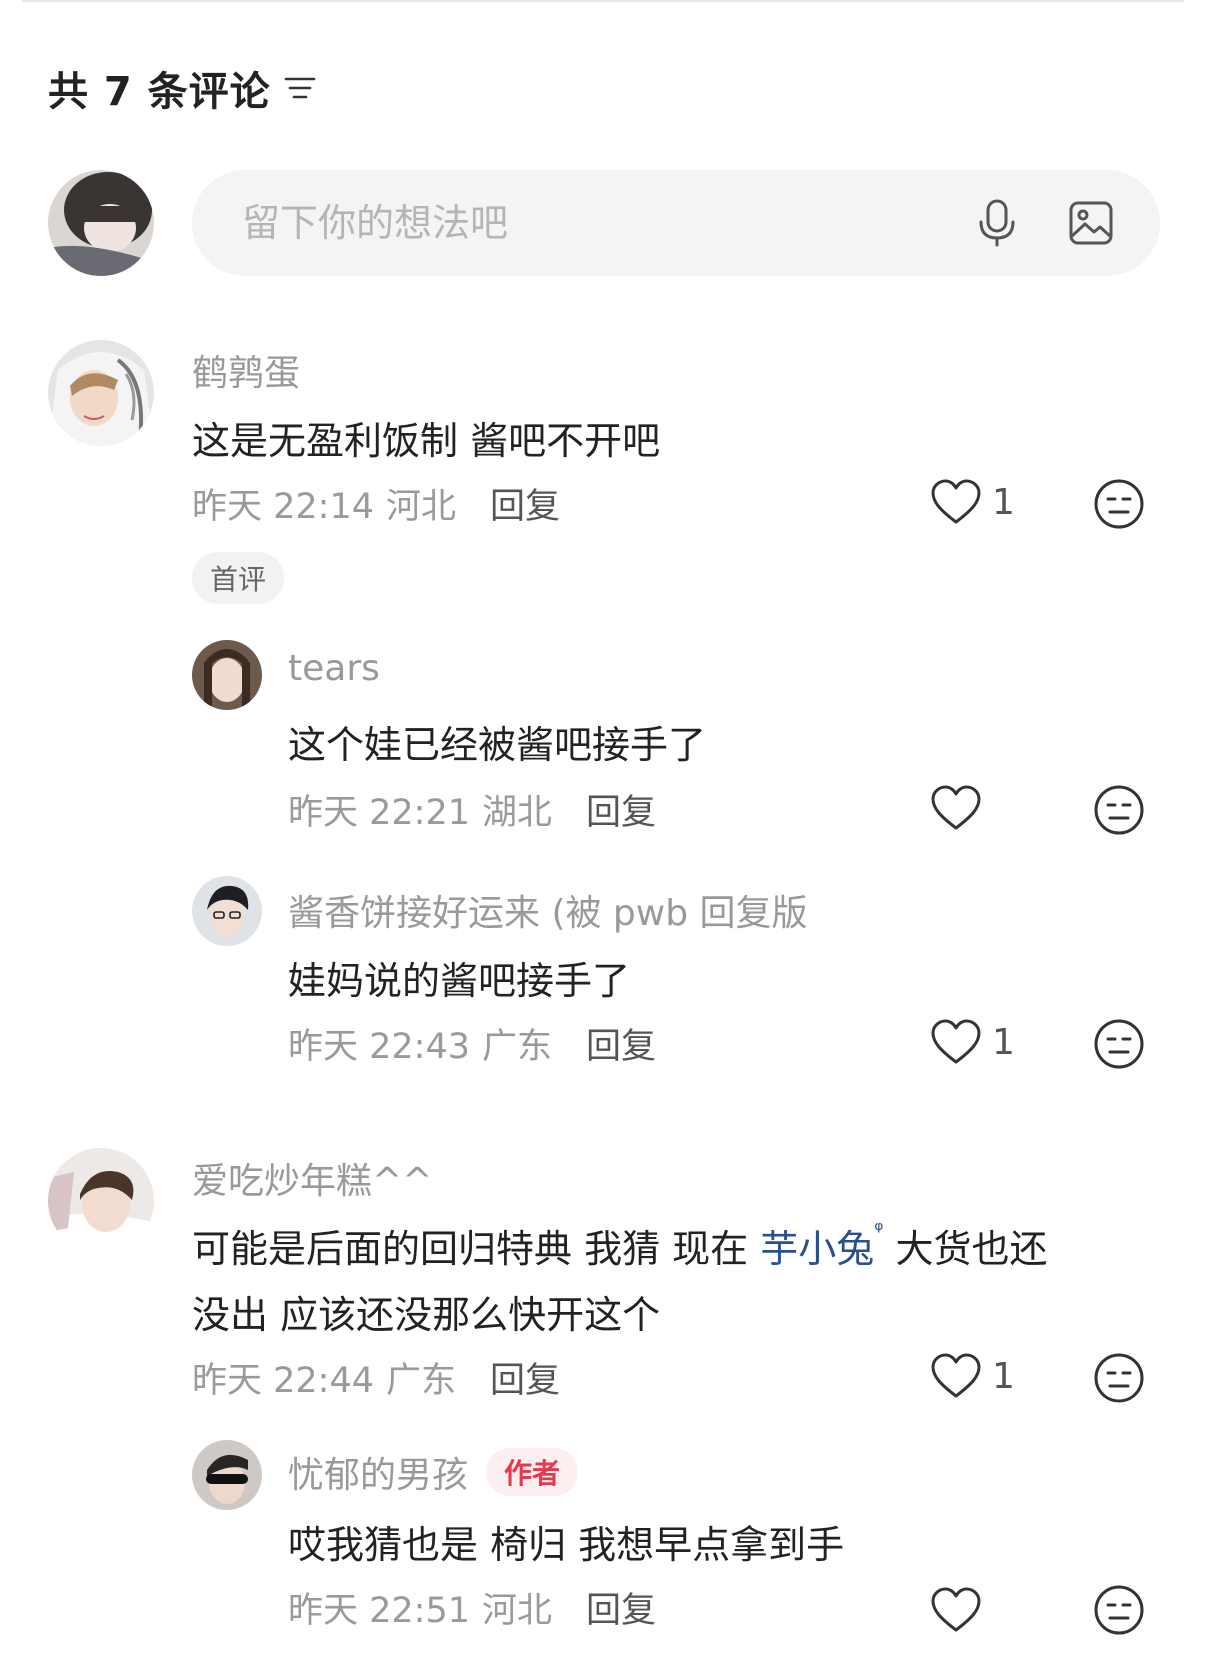  Describe the element at coordinates (159, 92) in the screenshot. I see `comment-count-title: 共 7 条评论` at that location.